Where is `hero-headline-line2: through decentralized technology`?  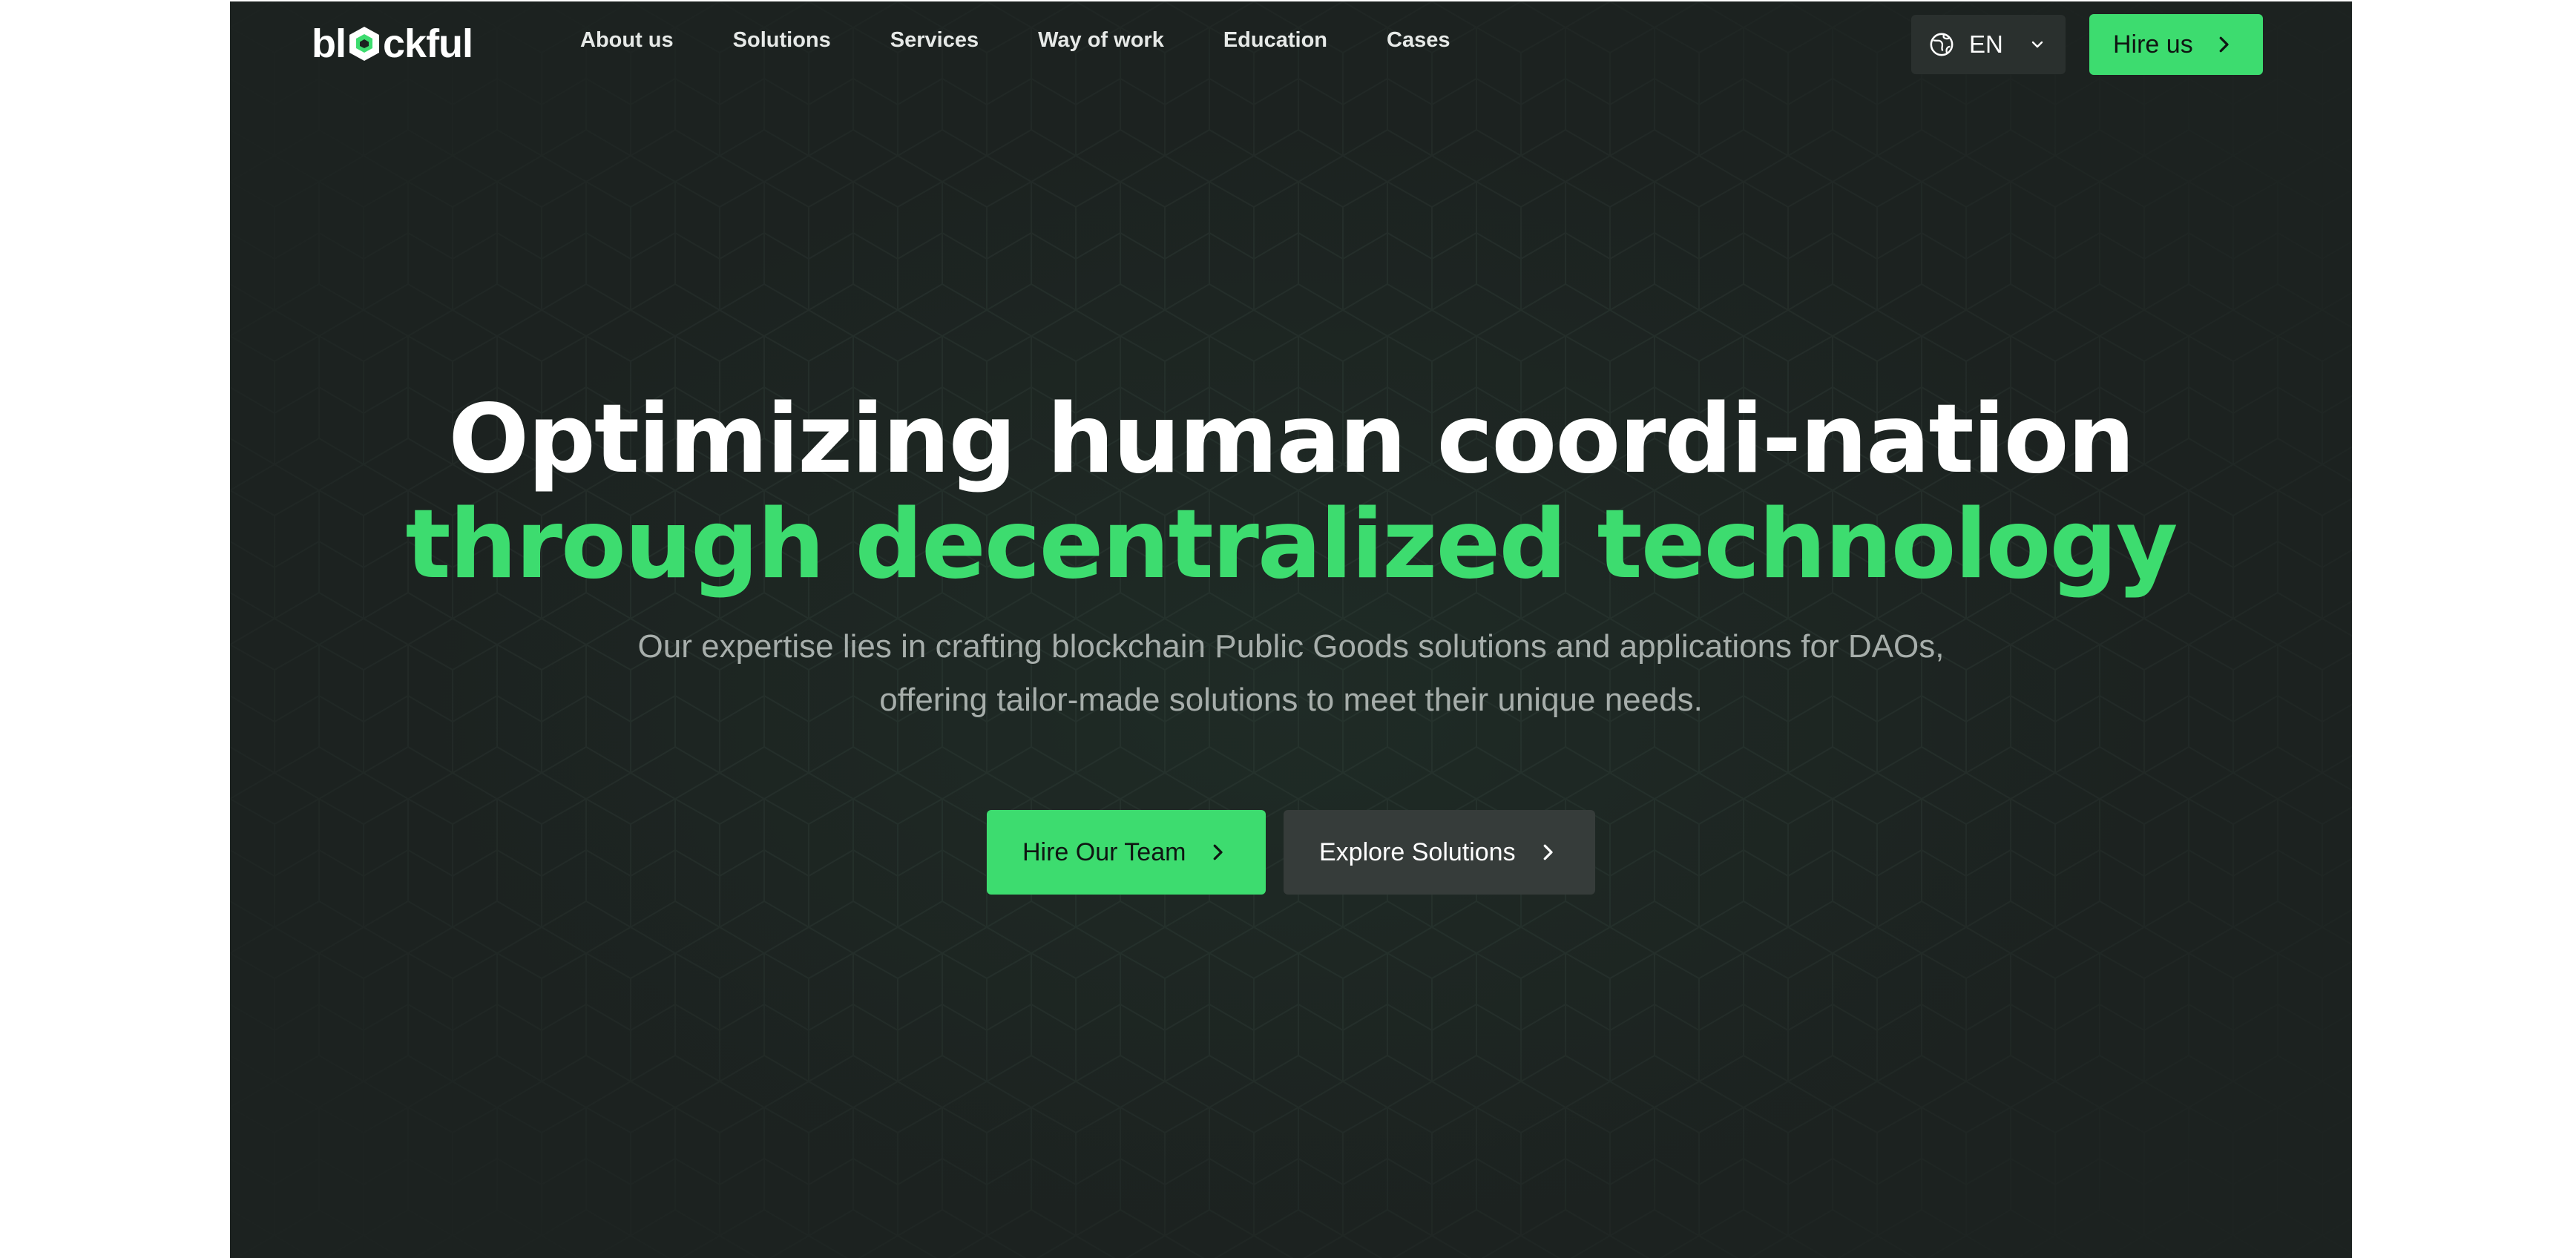
hero-headline-line2: through decentralized technology is located at coordinates (1291, 545).